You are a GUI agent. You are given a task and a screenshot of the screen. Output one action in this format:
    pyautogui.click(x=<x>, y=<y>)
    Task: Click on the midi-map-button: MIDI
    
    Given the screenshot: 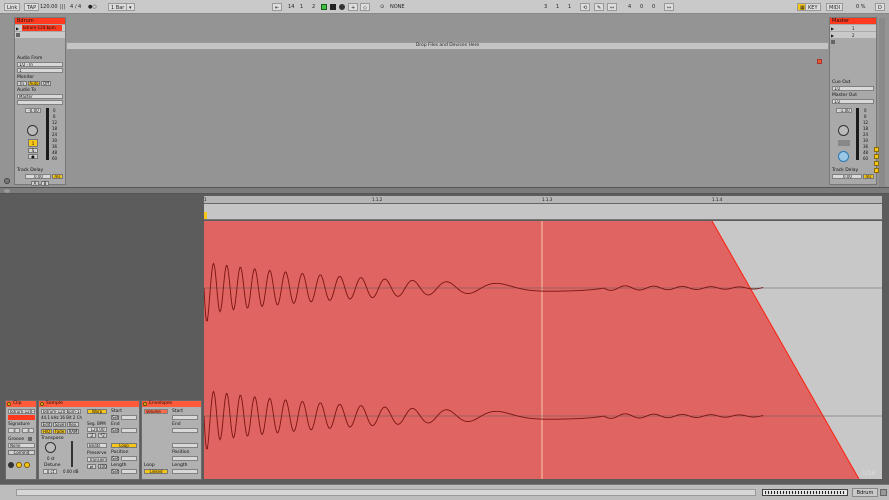 What is the action you would take?
    pyautogui.click(x=835, y=7)
    